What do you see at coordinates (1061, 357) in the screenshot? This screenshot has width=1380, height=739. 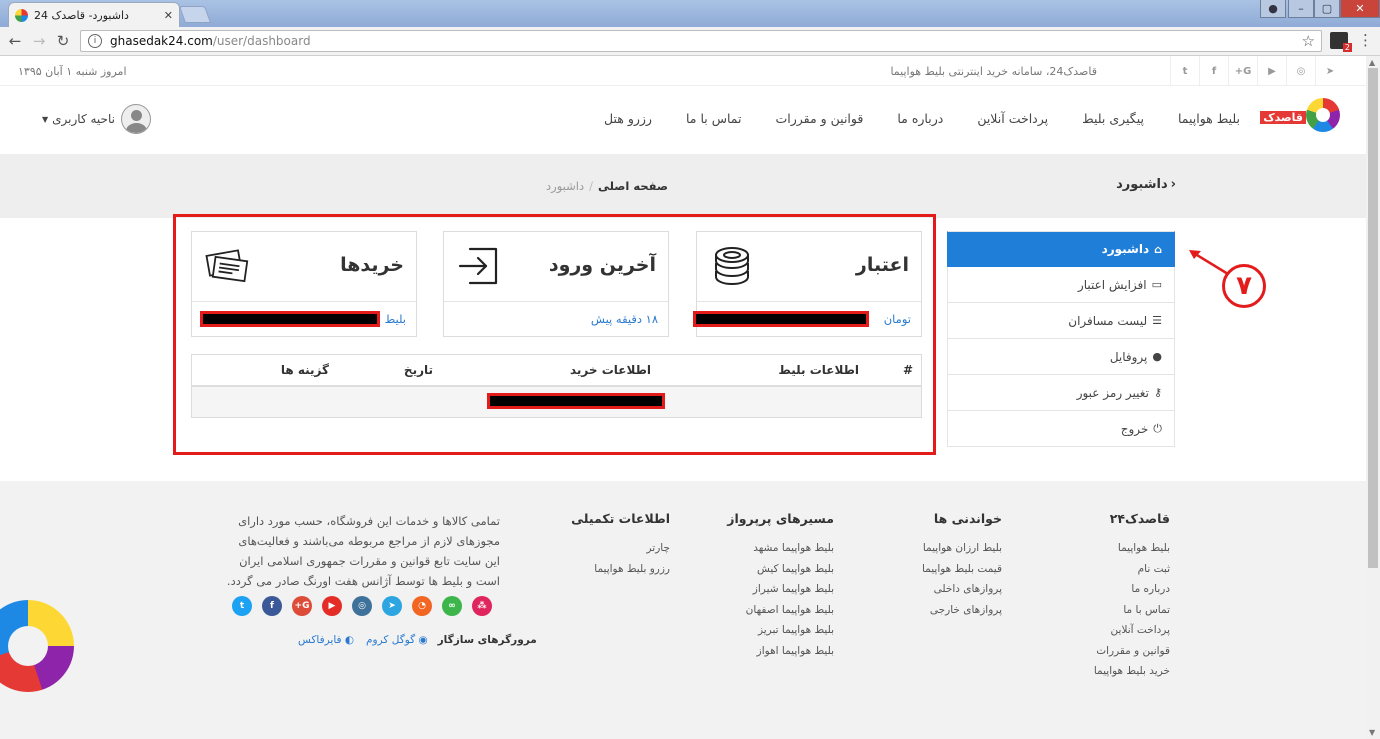 I see `sidebar-item-profile: ● پروفایل` at bounding box center [1061, 357].